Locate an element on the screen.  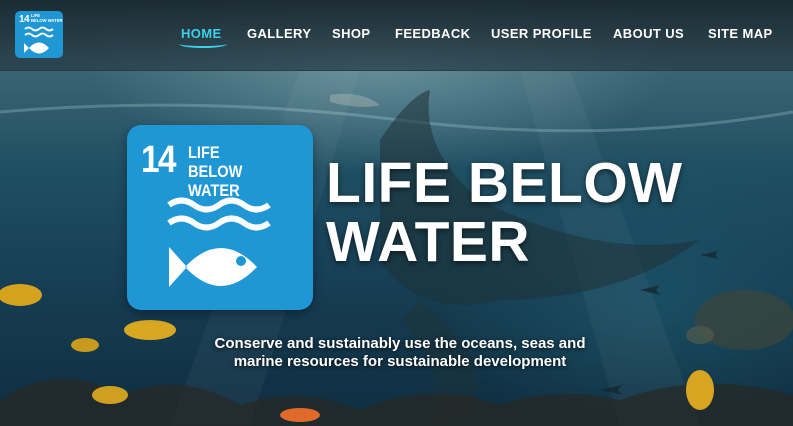
site-logo: 14 LIFE BELOW WATER is located at coordinates (39, 34).